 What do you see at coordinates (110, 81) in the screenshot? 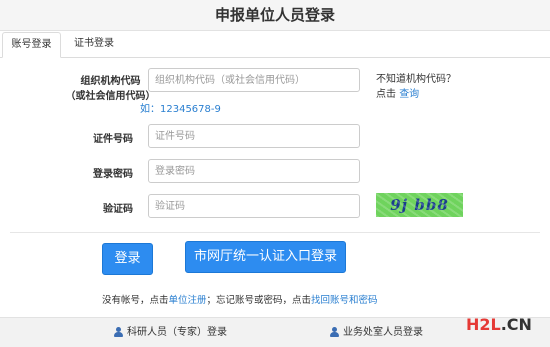
I see `org-code-label-line1: 组织机构代码` at bounding box center [110, 81].